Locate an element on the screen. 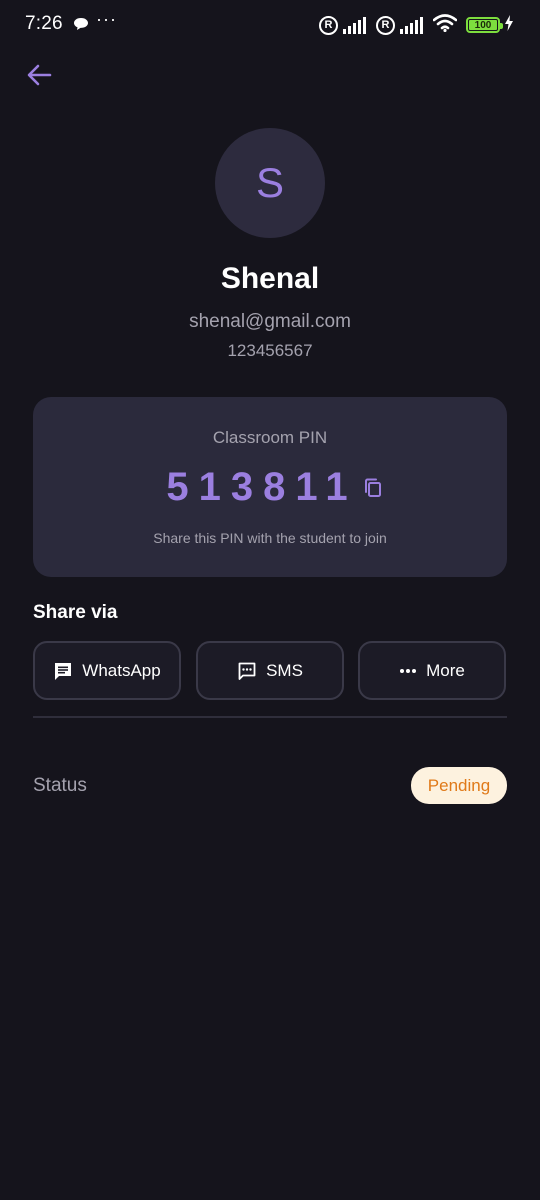 The image size is (540, 1200). back-button is located at coordinates (39, 75).